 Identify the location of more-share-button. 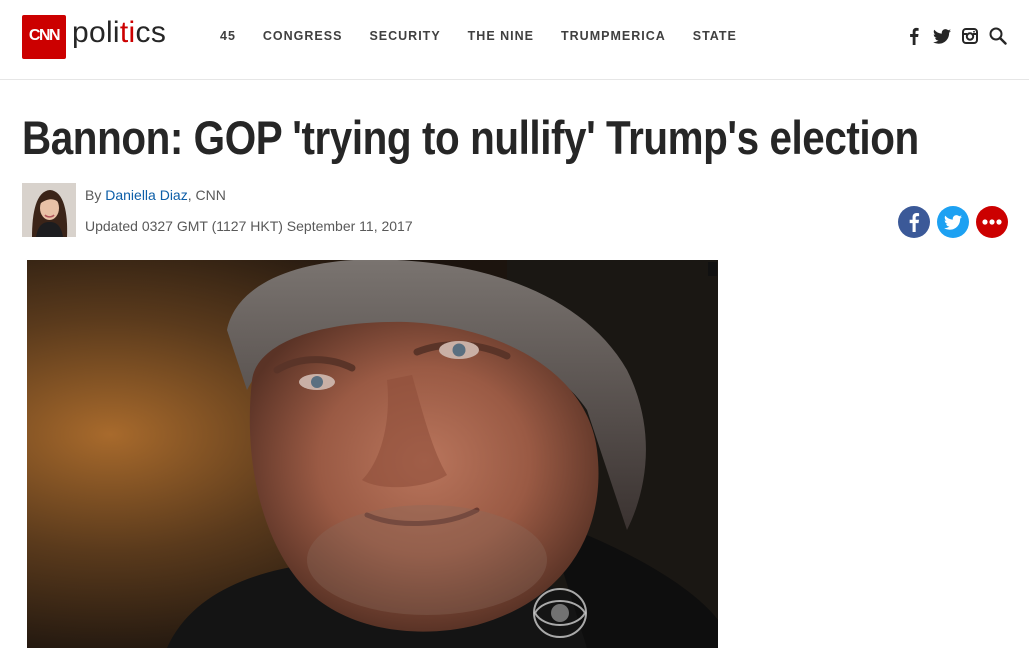
(992, 222).